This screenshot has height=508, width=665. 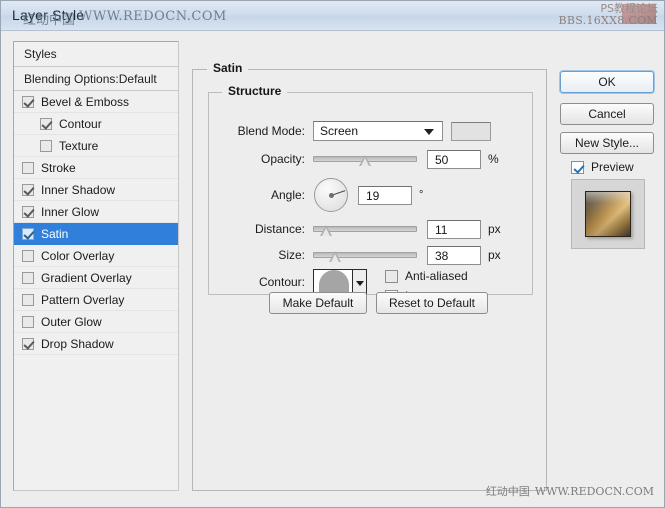 I want to click on ok-button: OK, so click(x=607, y=82).